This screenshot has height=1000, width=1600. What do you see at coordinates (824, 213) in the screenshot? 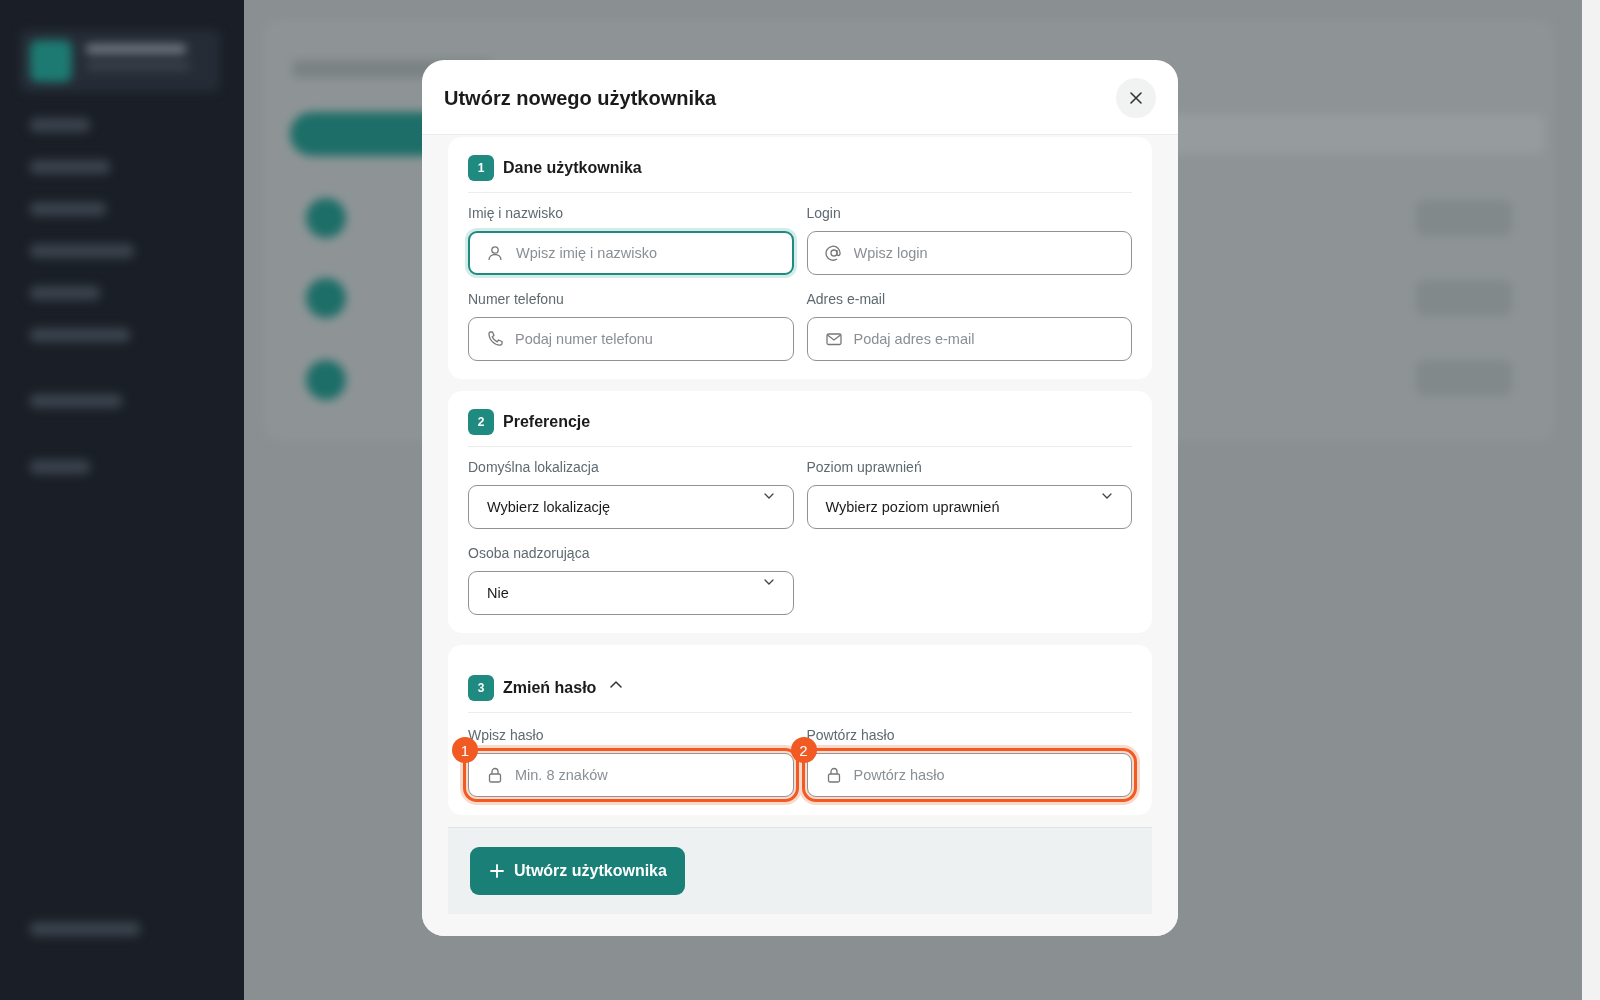
I see `field-label: Login` at bounding box center [824, 213].